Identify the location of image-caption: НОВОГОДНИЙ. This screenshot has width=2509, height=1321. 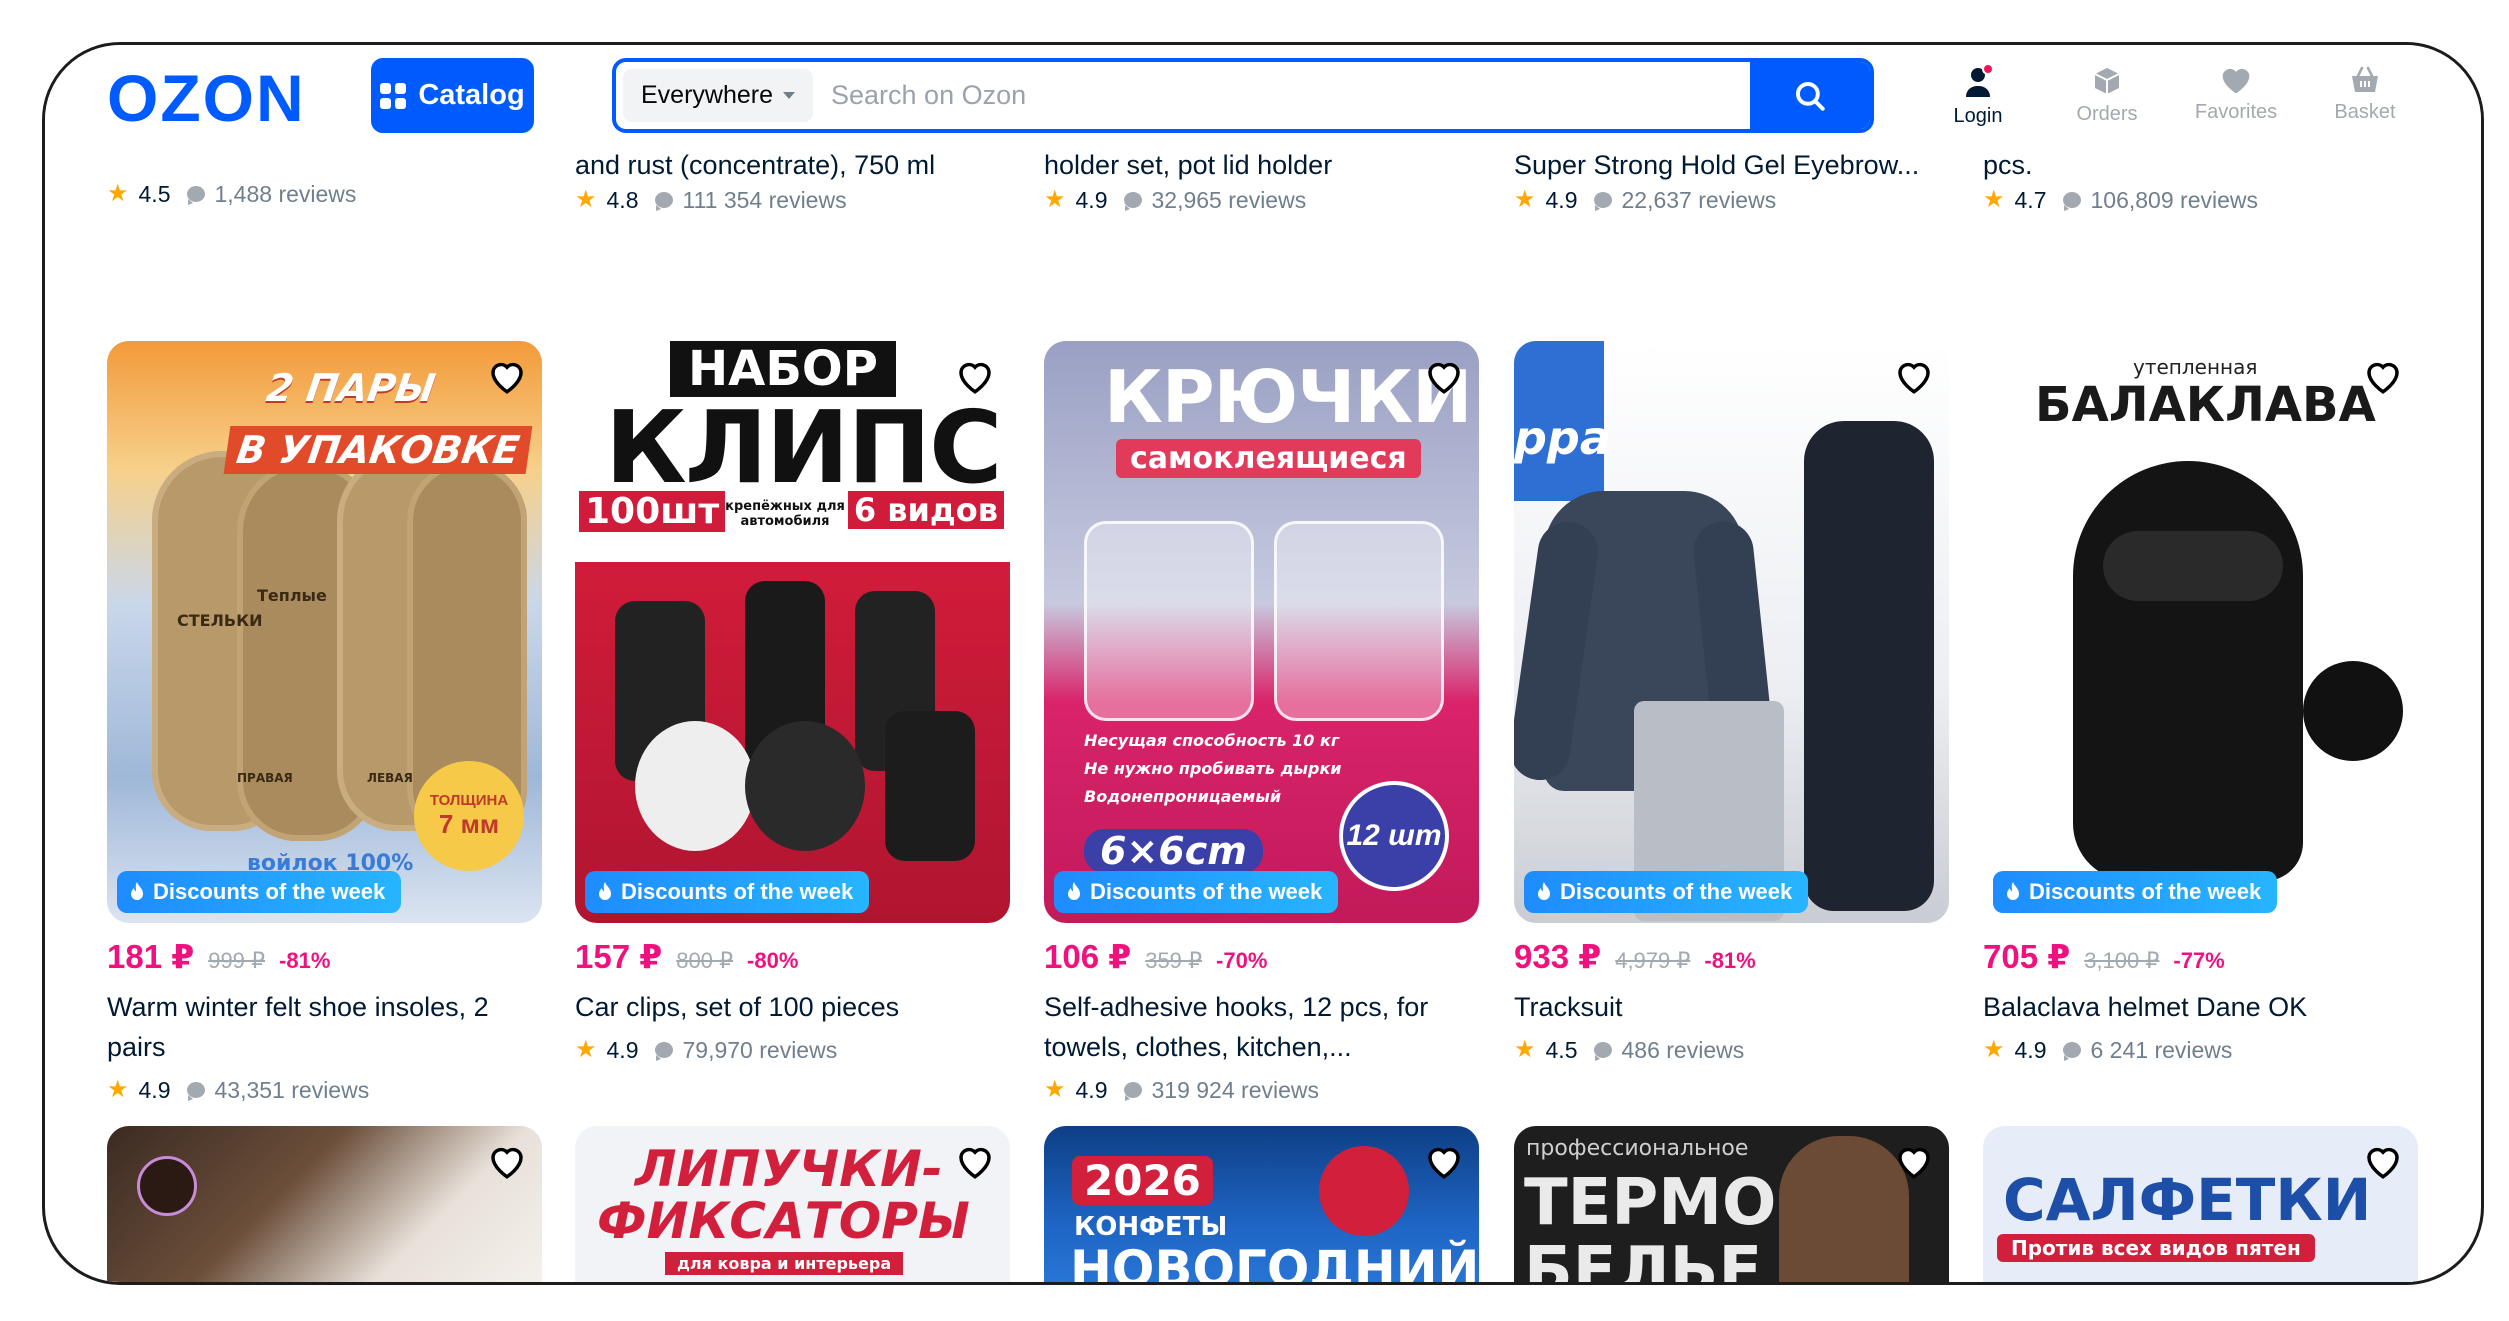
(1274, 1262).